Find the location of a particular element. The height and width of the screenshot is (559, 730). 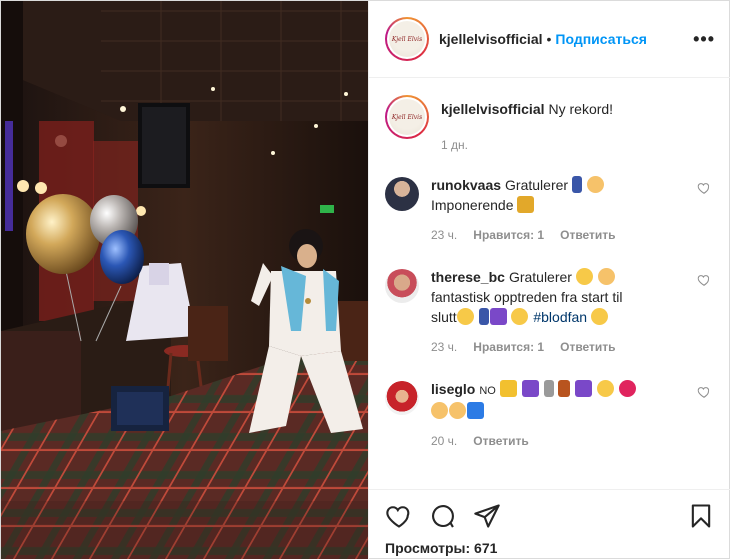

bookmark-icon is located at coordinates (701, 516).